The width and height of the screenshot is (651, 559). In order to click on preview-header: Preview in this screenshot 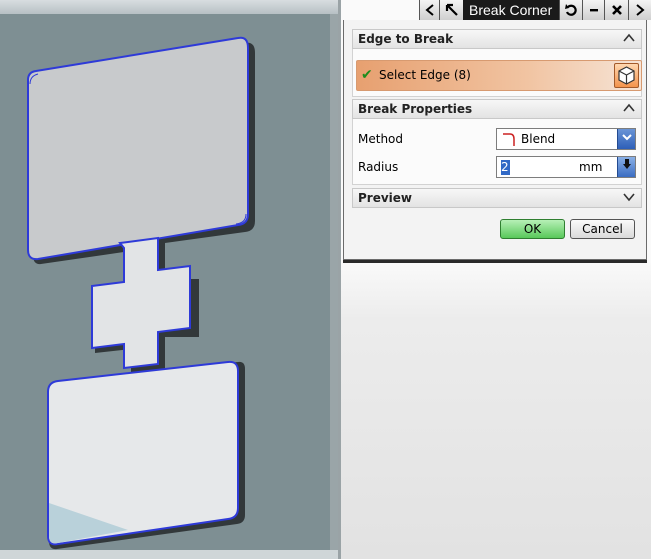, I will do `click(497, 198)`.